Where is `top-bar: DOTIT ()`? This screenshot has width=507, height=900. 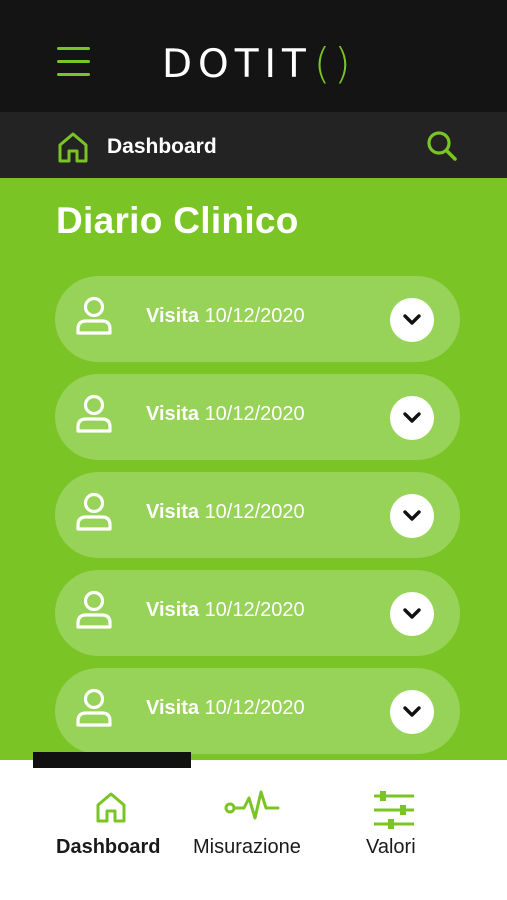 top-bar: DOTIT () is located at coordinates (253, 56).